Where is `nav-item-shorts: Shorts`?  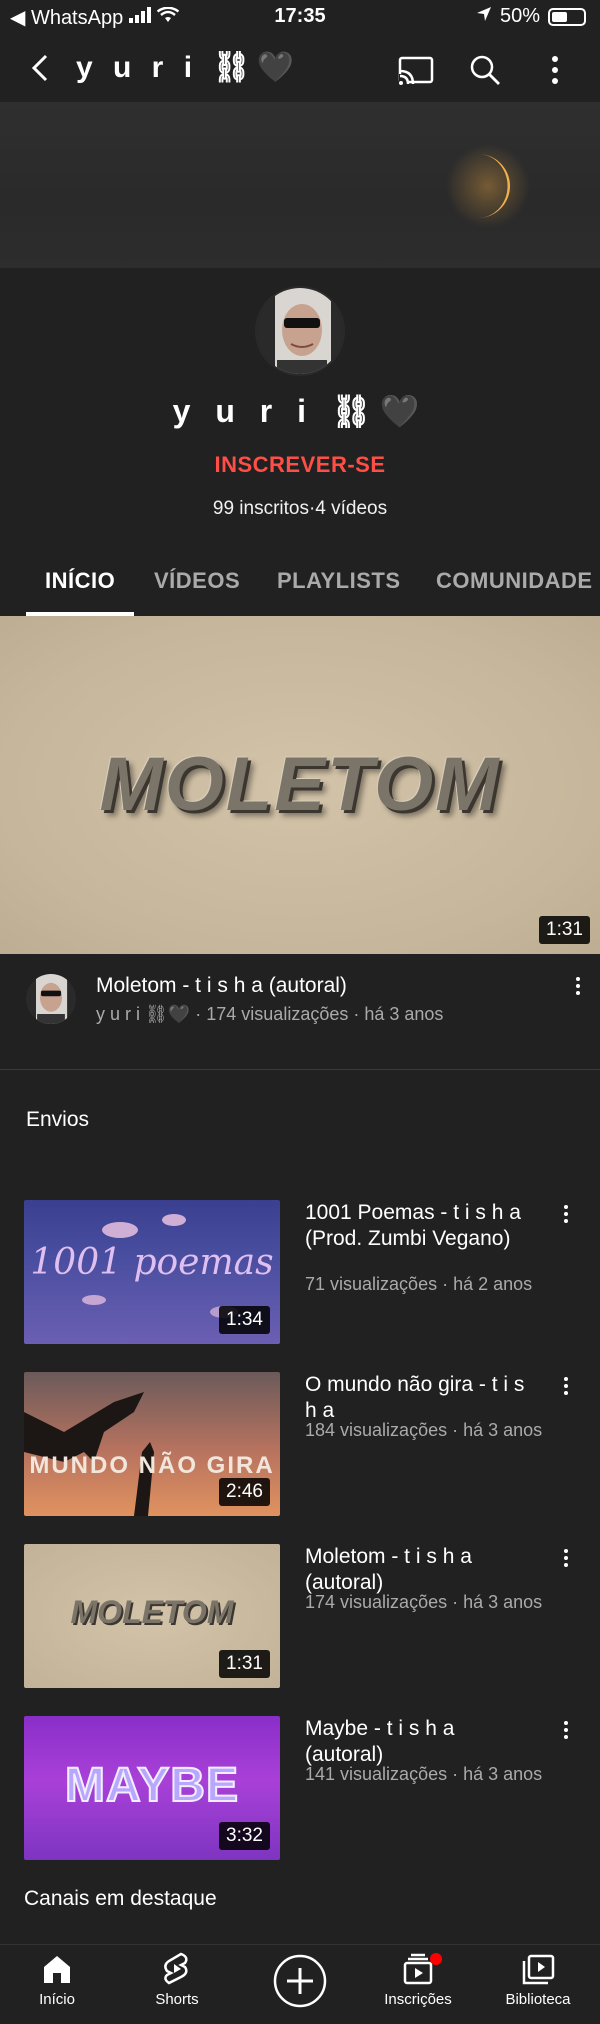
nav-item-shorts: Shorts is located at coordinates (177, 1979).